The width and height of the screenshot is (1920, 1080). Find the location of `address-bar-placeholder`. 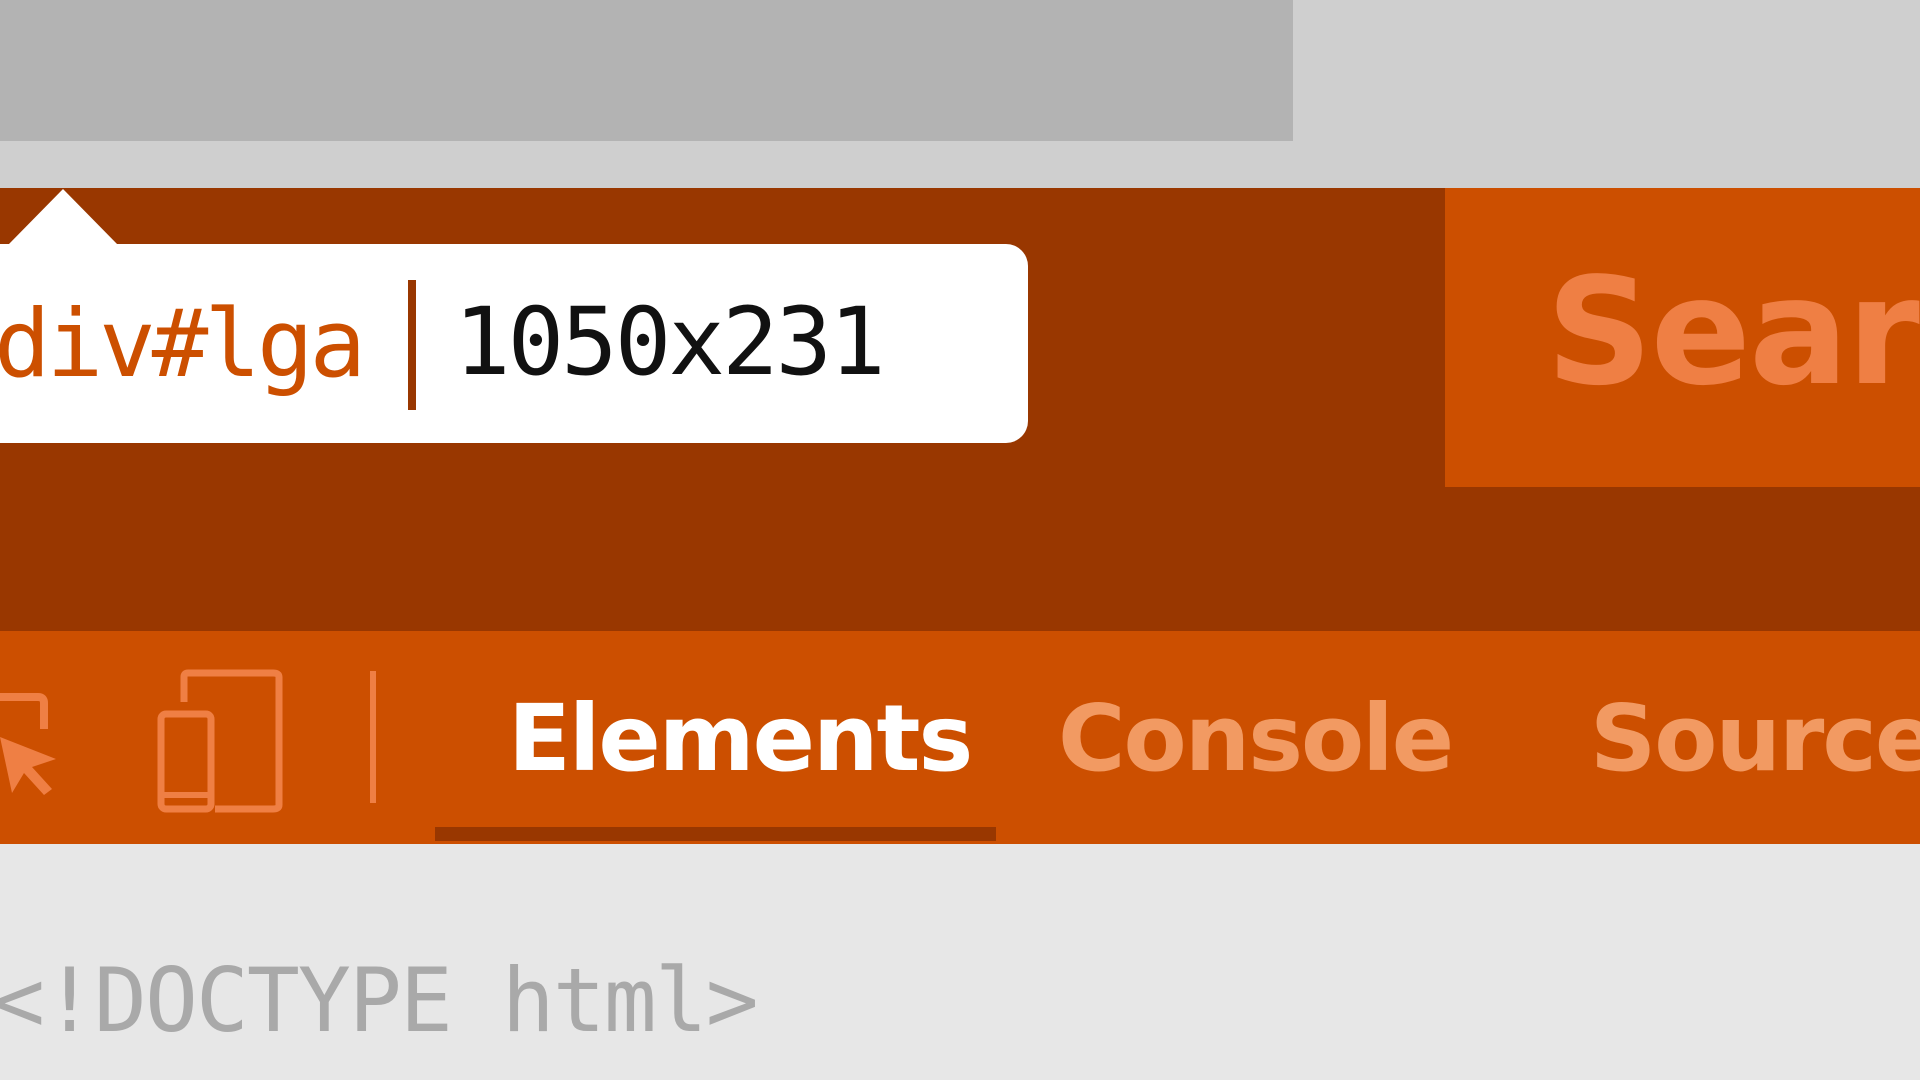

address-bar-placeholder is located at coordinates (646, 70).